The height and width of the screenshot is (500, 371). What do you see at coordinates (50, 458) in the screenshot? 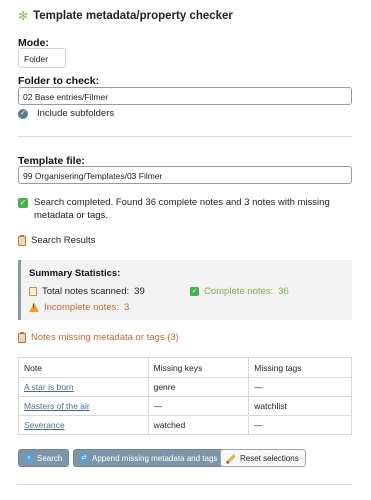
I see `search-button-label: Search` at bounding box center [50, 458].